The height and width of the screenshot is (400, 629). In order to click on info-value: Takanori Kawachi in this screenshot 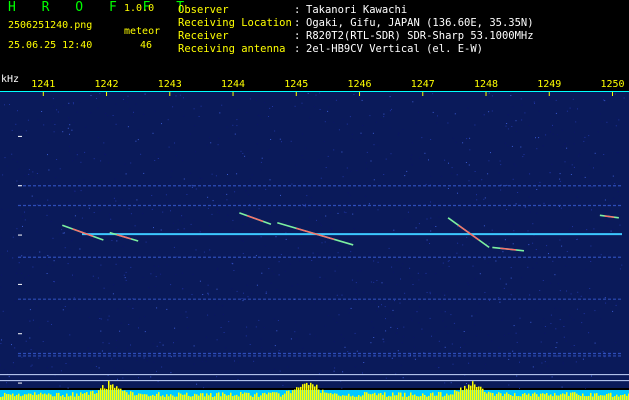, I will do `click(357, 10)`.